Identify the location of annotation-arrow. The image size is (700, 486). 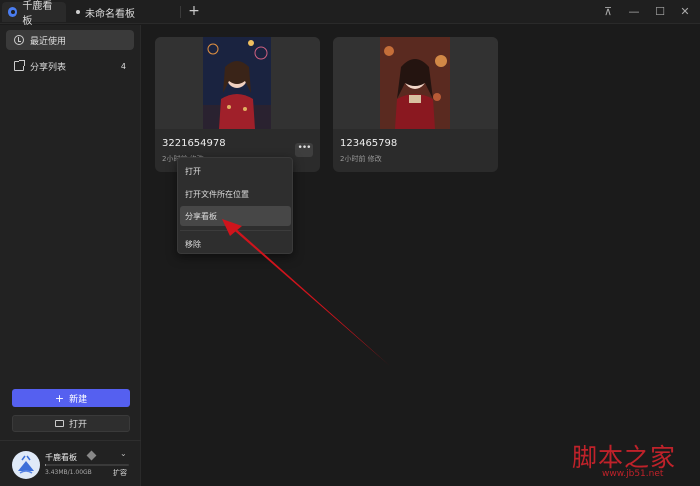
(306, 292).